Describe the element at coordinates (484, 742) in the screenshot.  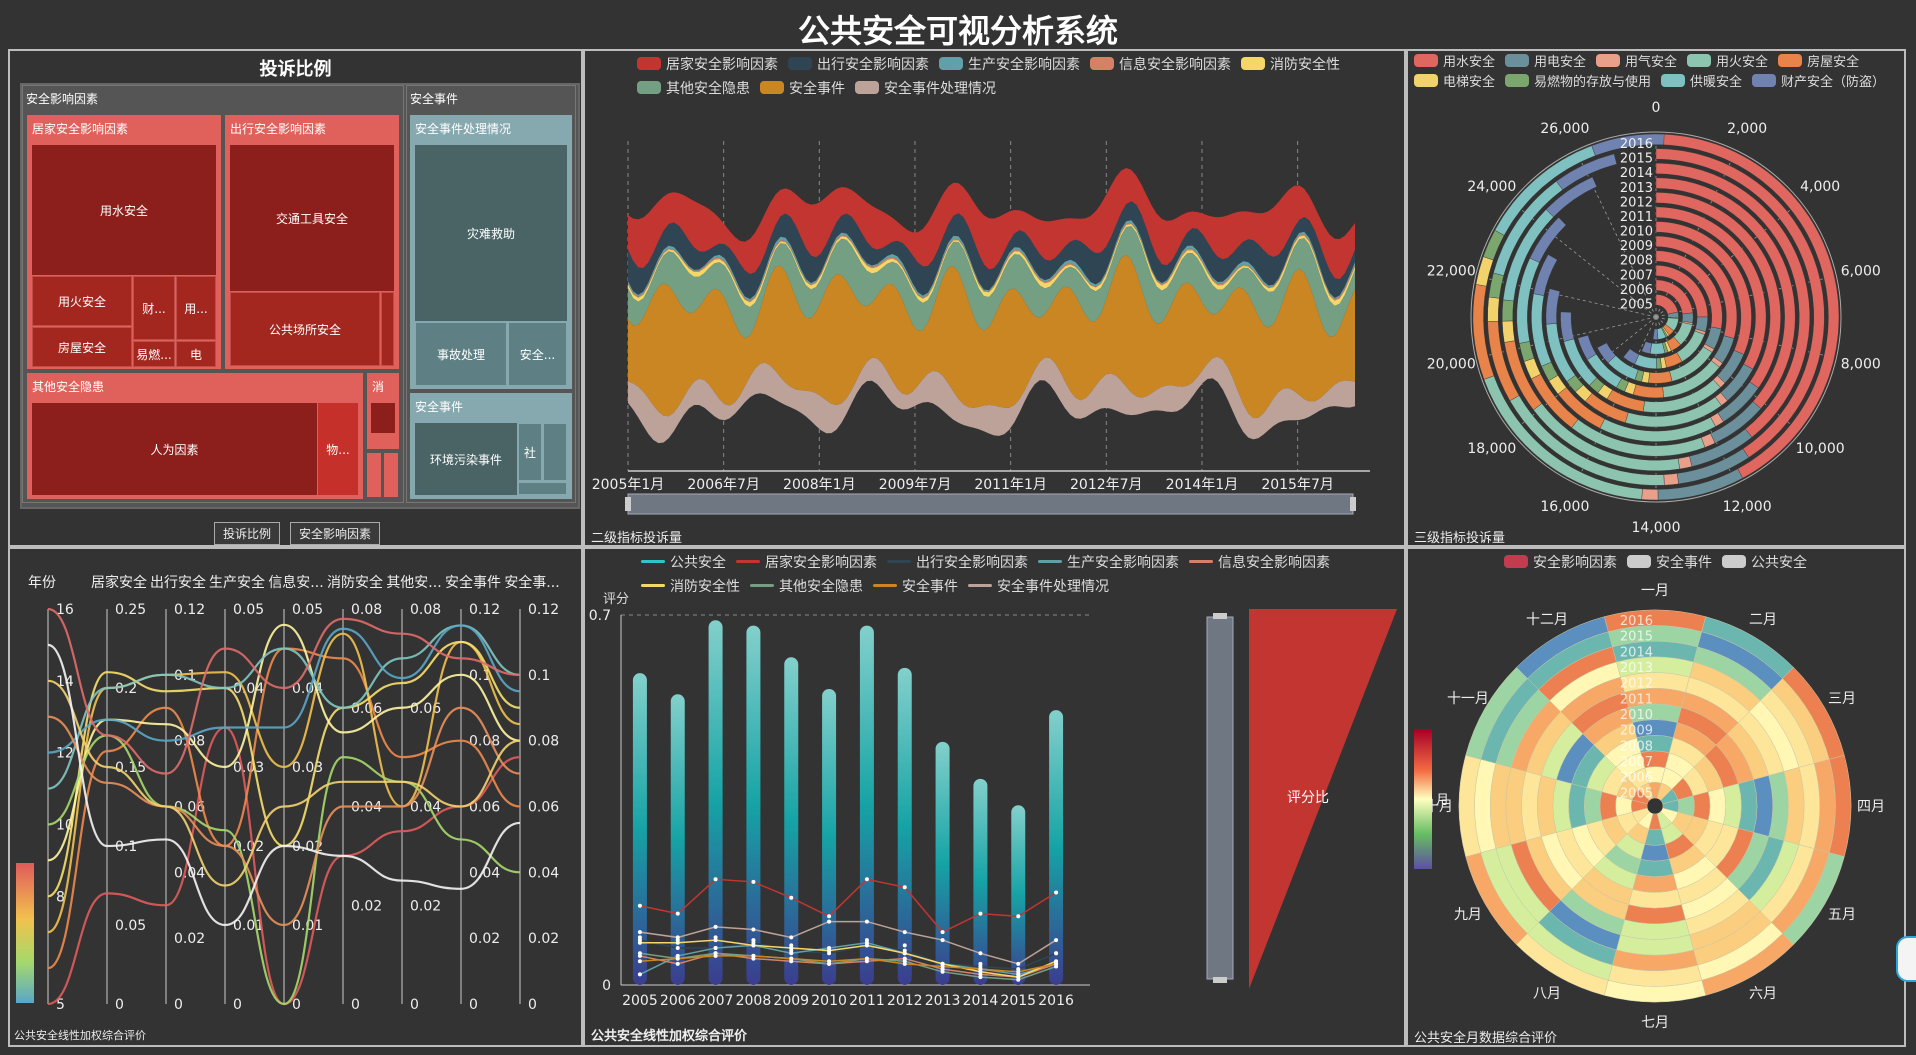
I see `axis-tick-label: 0.08` at that location.